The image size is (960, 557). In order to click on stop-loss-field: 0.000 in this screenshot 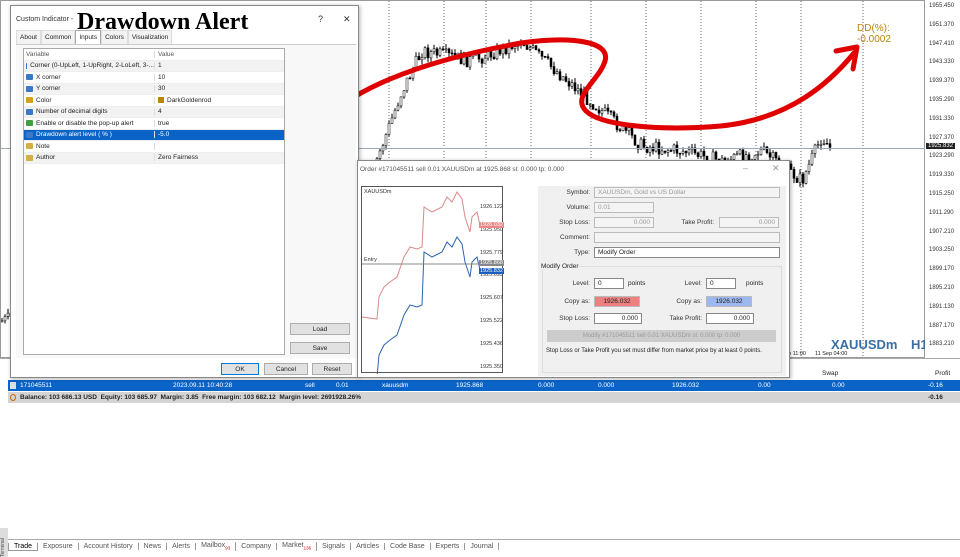, I will do `click(624, 222)`.